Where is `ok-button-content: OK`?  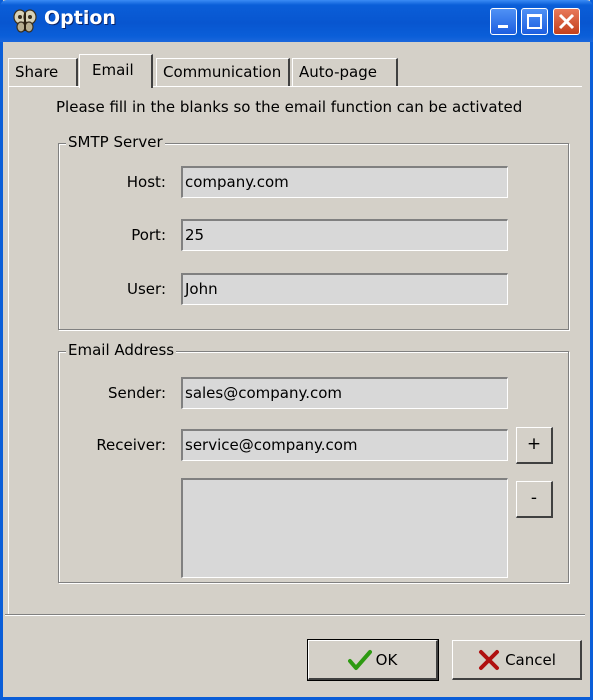 ok-button-content: OK is located at coordinates (372, 659).